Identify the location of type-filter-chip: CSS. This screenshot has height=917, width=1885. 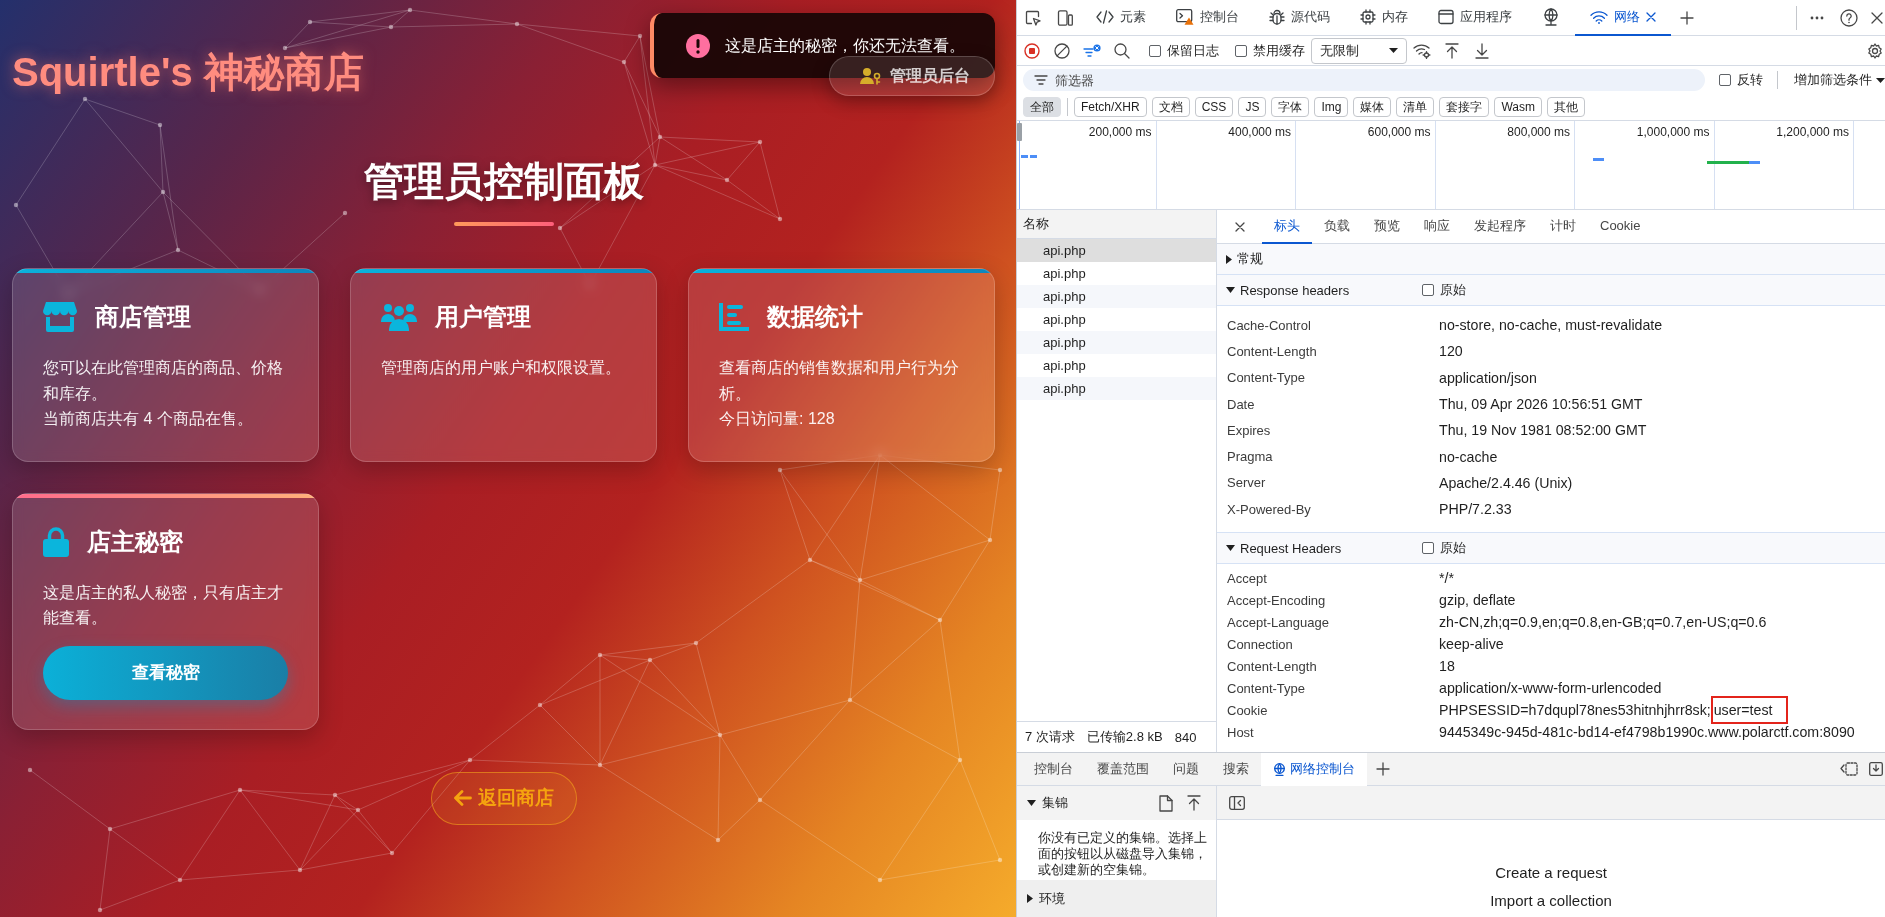
(1214, 107).